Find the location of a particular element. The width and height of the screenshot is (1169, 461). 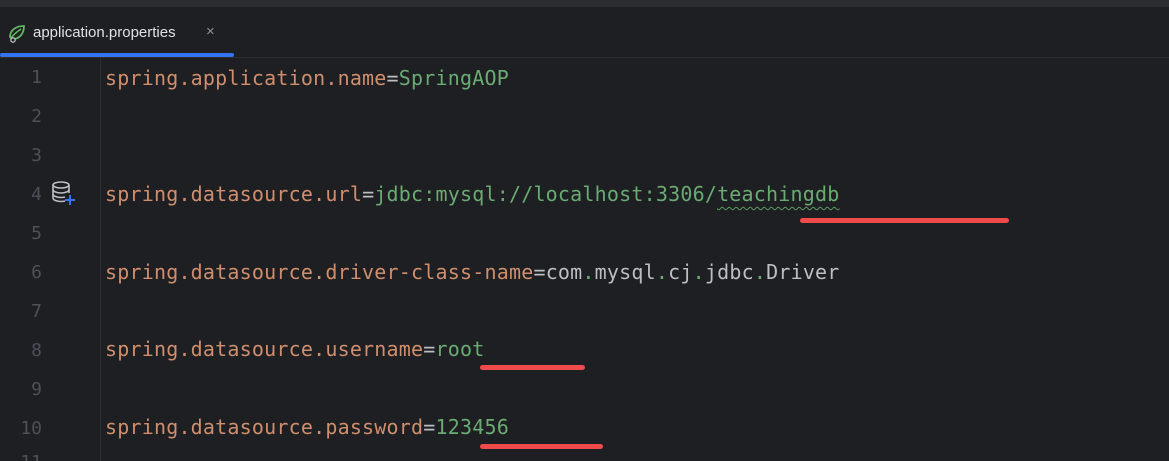

property-key: spring.application.name is located at coordinates (246, 78).